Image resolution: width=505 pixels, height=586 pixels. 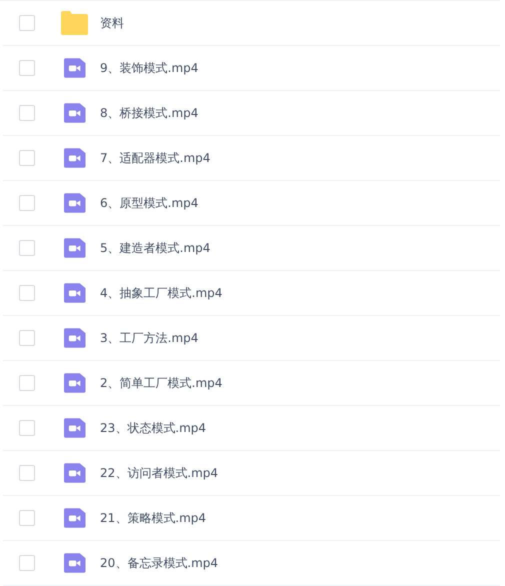 What do you see at coordinates (159, 563) in the screenshot?
I see `file-name: 20、备忘录模式.mp4` at bounding box center [159, 563].